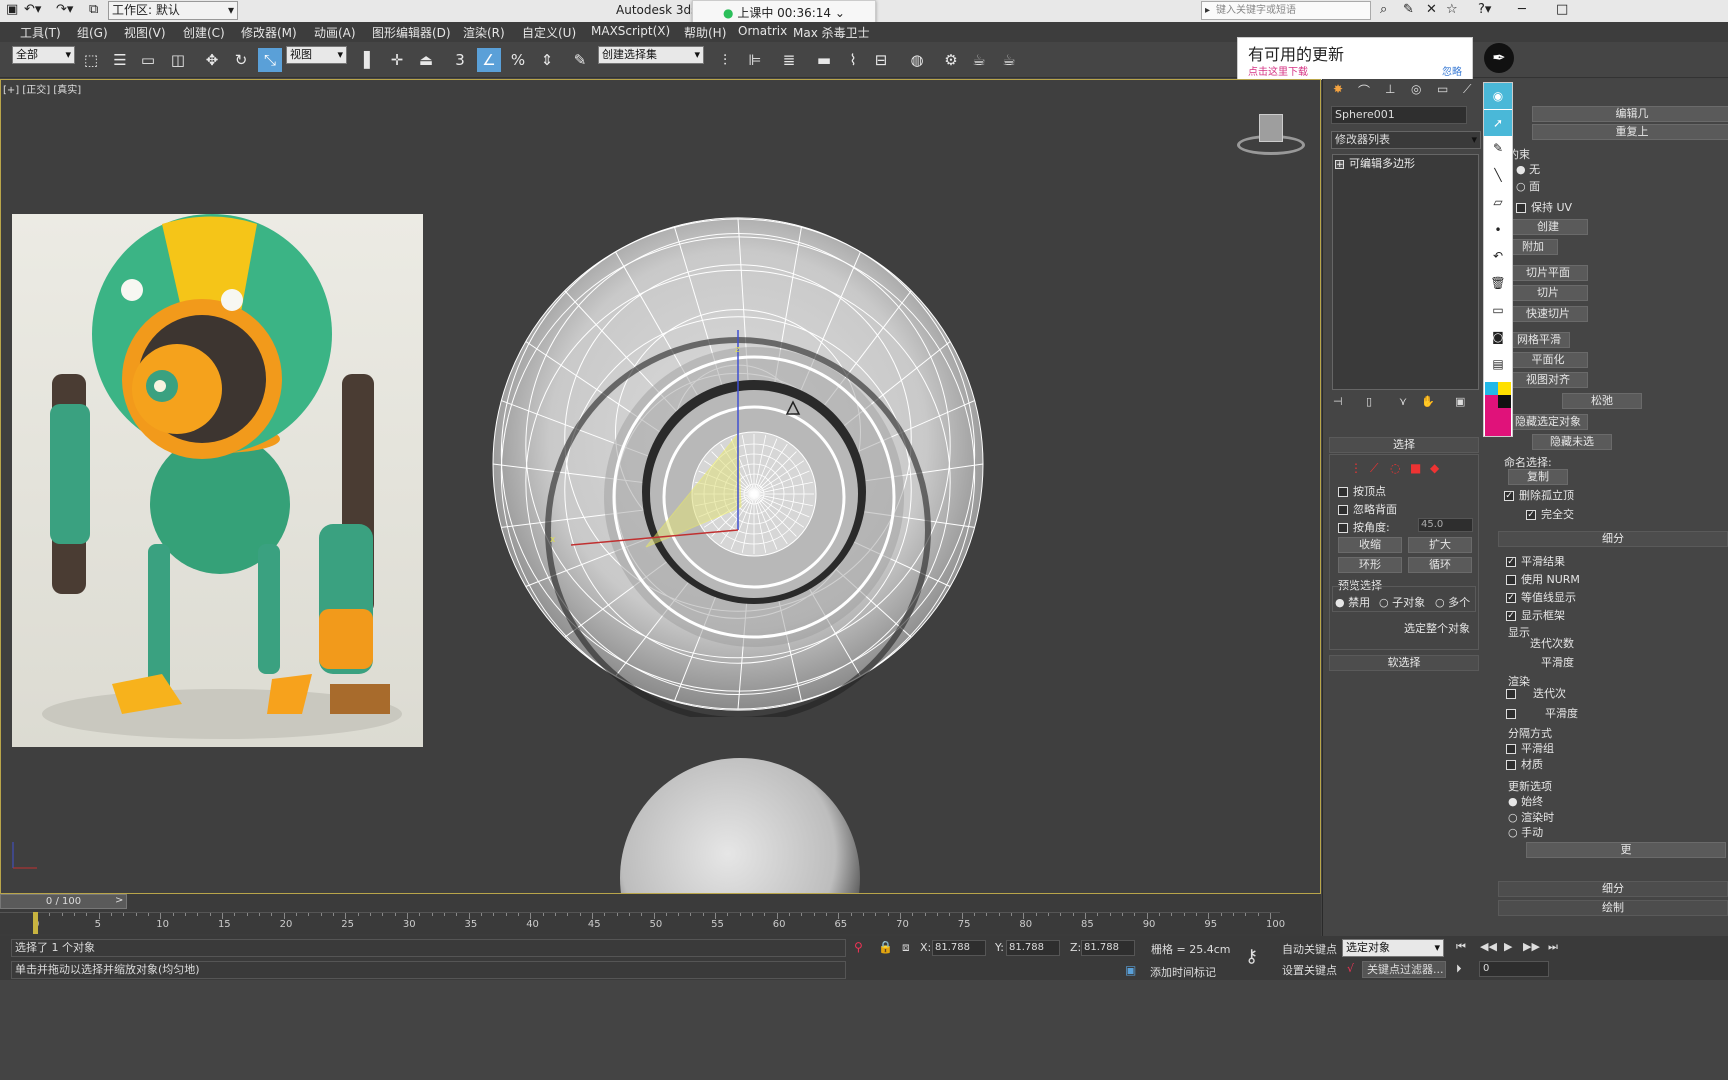 The width and height of the screenshot is (1728, 1080). Describe the element at coordinates (1183, 972) in the screenshot. I see `add-time-tag-button: 添加时间标记` at that location.